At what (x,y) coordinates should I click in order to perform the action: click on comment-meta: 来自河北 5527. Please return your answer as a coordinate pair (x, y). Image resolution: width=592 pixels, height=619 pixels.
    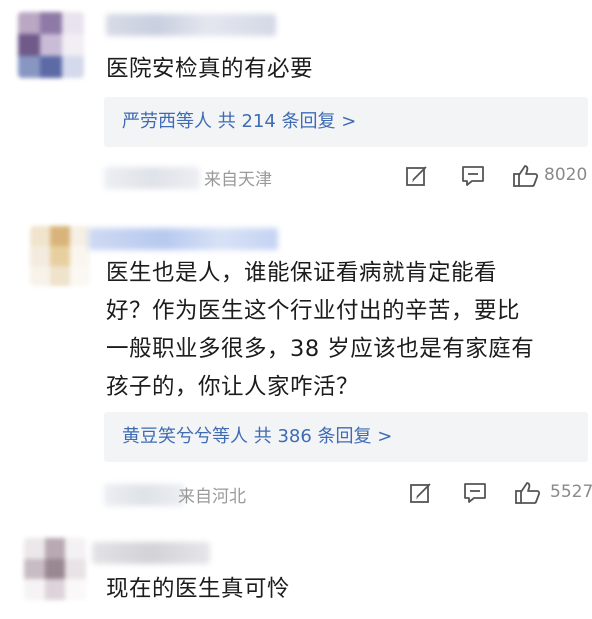
    Looking at the image, I should click on (348, 495).